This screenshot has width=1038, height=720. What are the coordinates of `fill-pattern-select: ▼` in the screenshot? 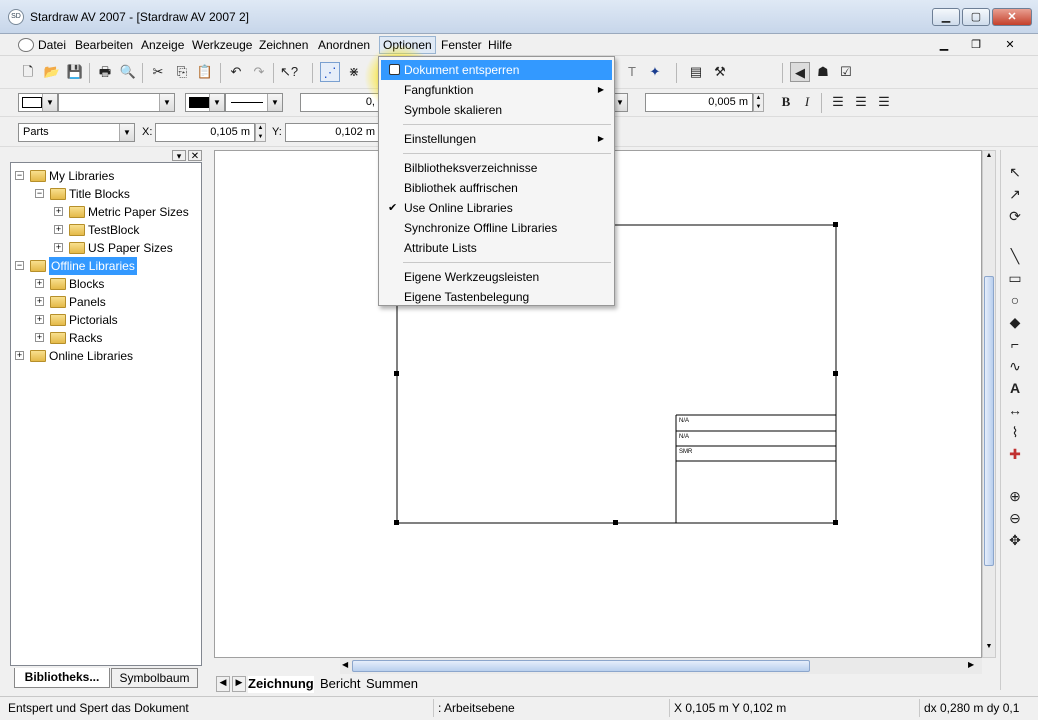 It's located at (116, 102).